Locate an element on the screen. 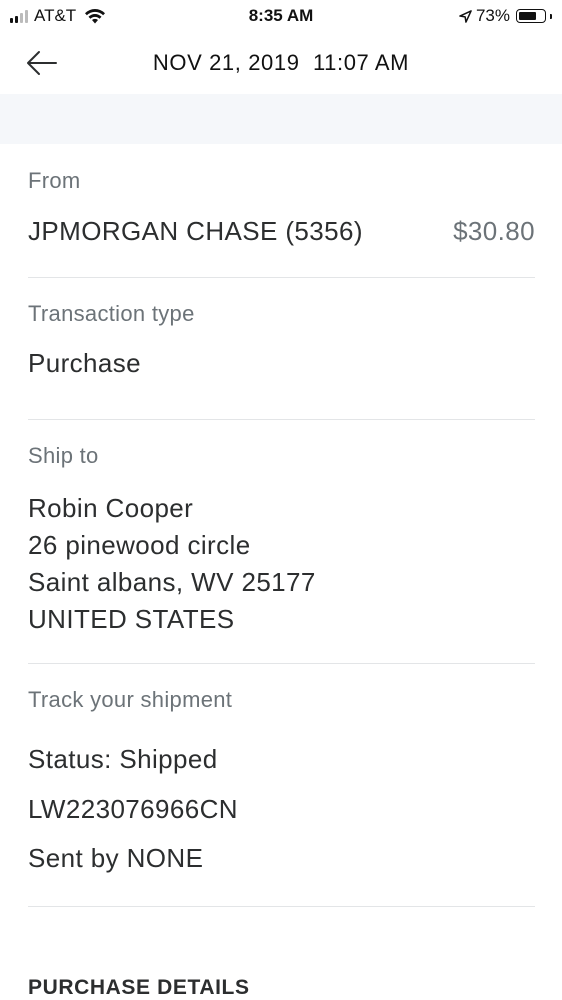  battery-fill is located at coordinates (527, 16).